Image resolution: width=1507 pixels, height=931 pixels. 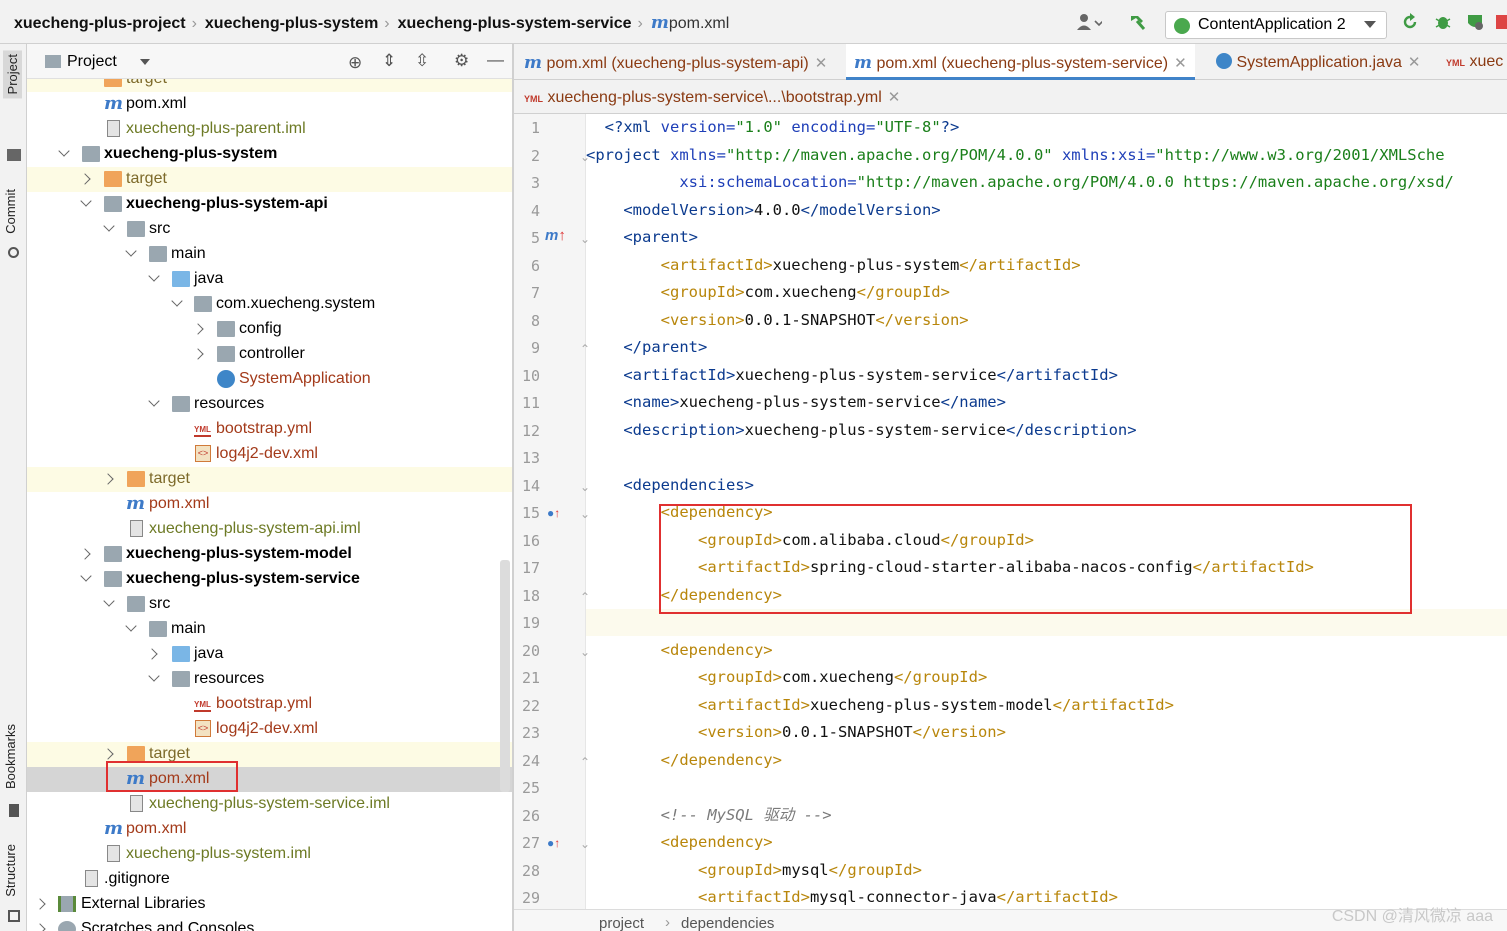 I want to click on breadcrumb-project: xuecheng-plus-project, so click(x=100, y=23).